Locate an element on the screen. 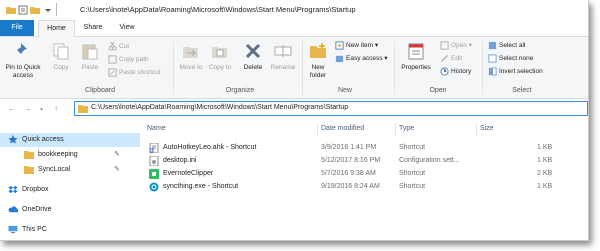  syncthing-icon is located at coordinates (154, 187).